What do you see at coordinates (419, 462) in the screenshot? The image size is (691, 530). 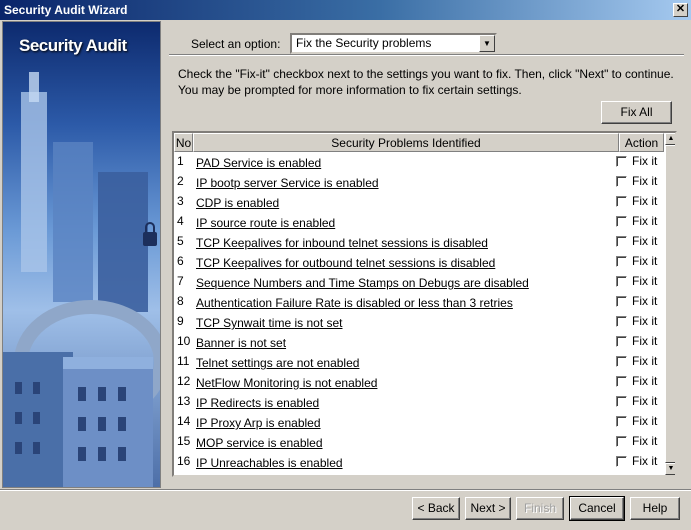 I see `table-row: 16 IP Unreachables is enabled Fix it` at bounding box center [419, 462].